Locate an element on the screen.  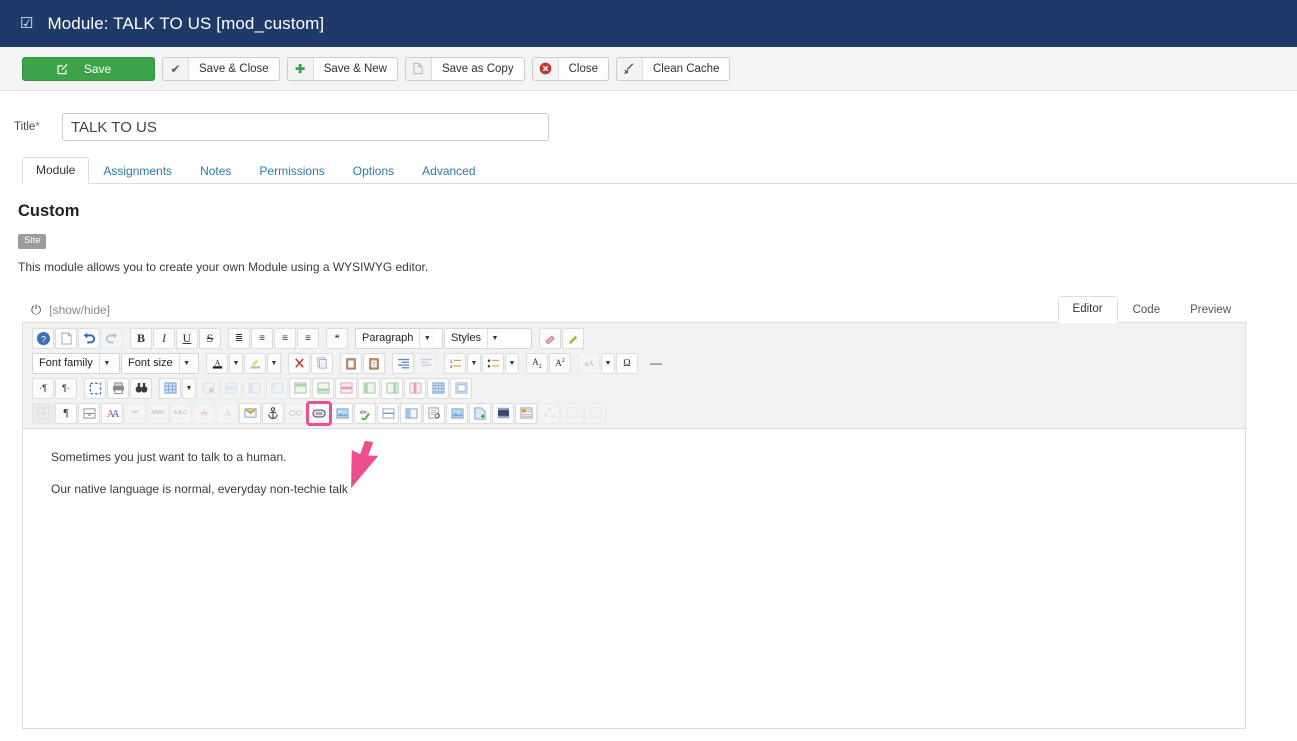
save-button: Save is located at coordinates (88, 68).